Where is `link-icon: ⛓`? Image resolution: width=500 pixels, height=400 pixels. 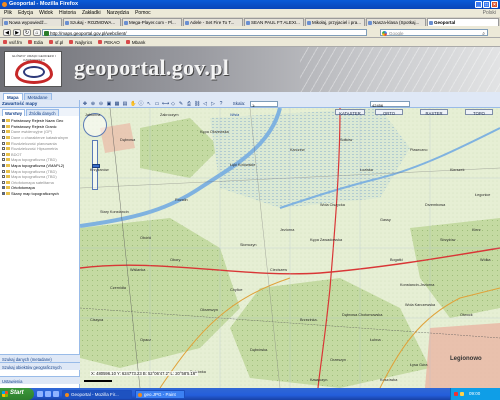 link-icon: ⛓ is located at coordinates (197, 104).